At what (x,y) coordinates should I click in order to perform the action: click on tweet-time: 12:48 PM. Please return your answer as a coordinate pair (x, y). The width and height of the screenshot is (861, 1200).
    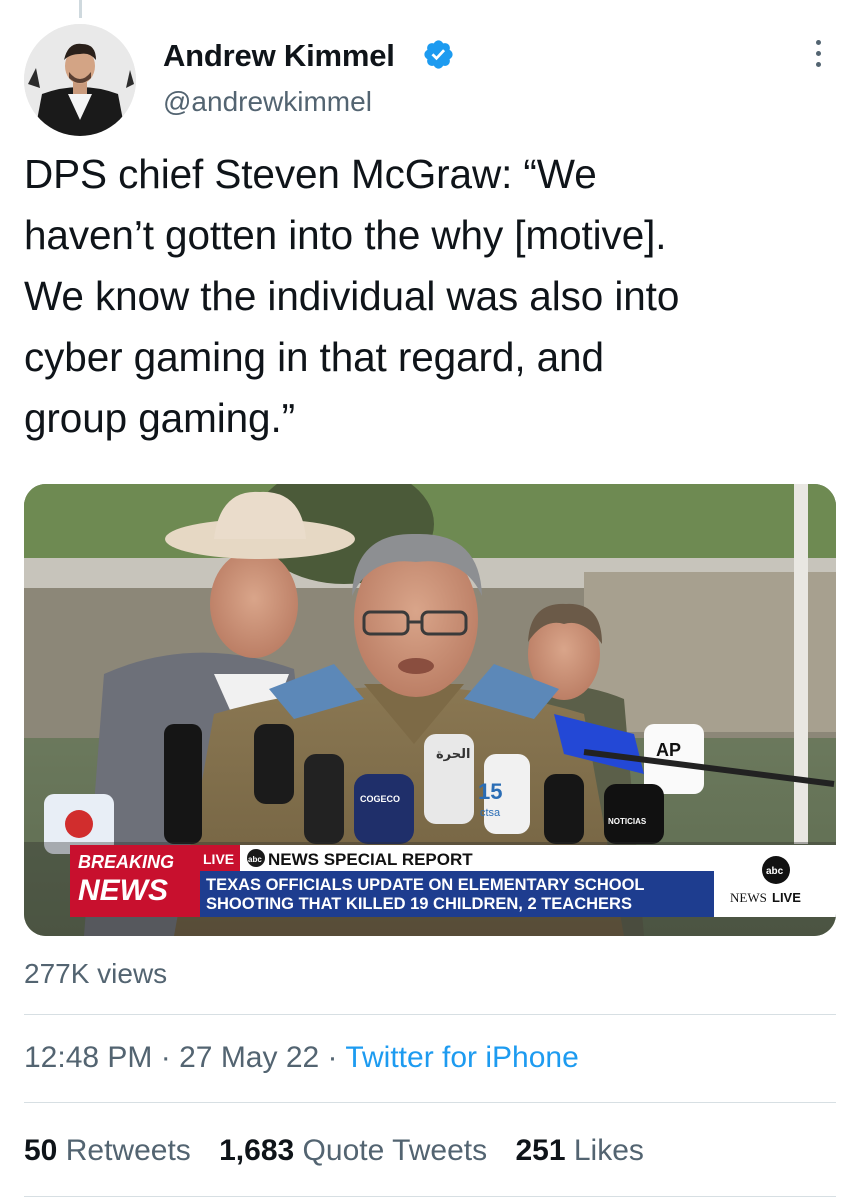
    Looking at the image, I should click on (88, 1057).